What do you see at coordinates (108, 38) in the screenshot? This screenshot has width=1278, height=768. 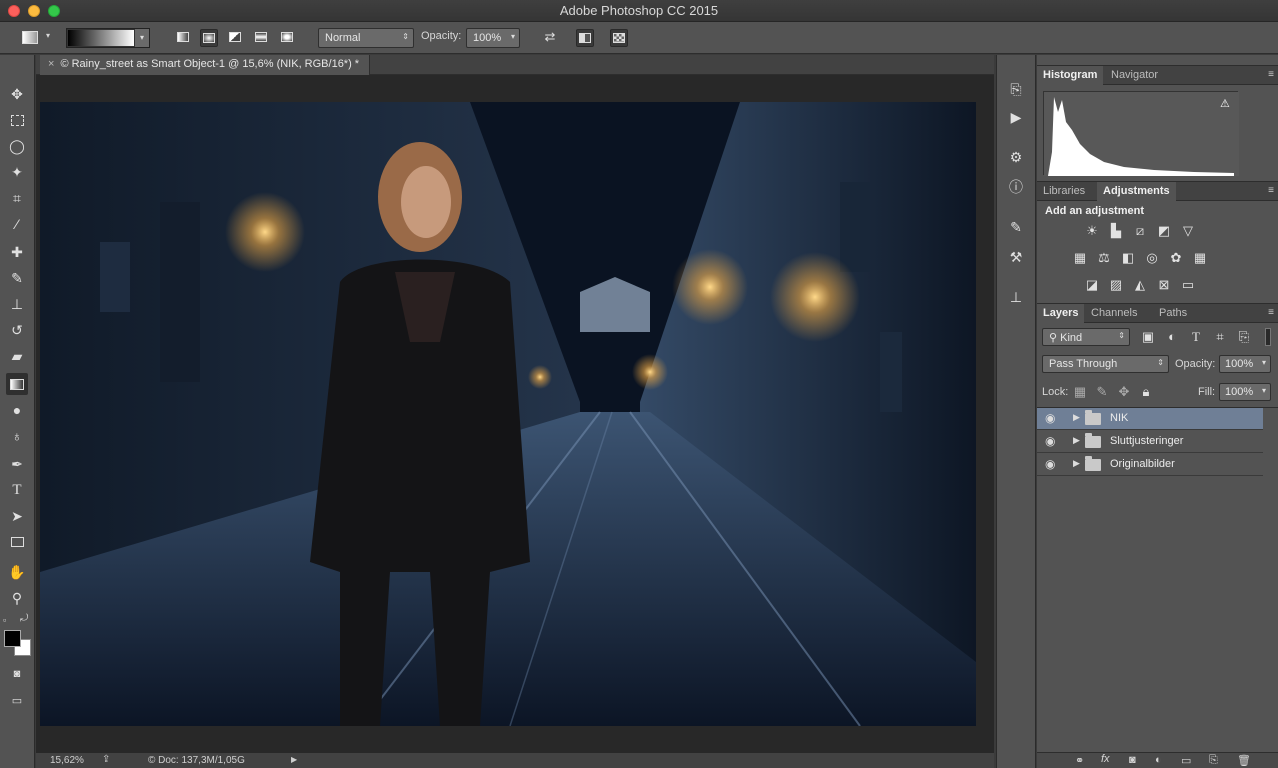 I see `gradient-picker: ▾` at bounding box center [108, 38].